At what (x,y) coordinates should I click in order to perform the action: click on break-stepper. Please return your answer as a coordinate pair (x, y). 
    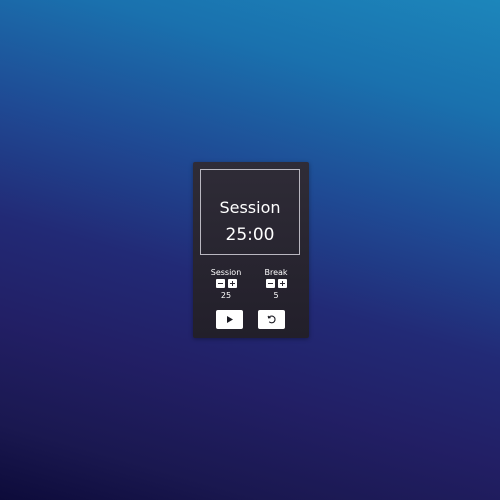
    Looking at the image, I should click on (276, 284).